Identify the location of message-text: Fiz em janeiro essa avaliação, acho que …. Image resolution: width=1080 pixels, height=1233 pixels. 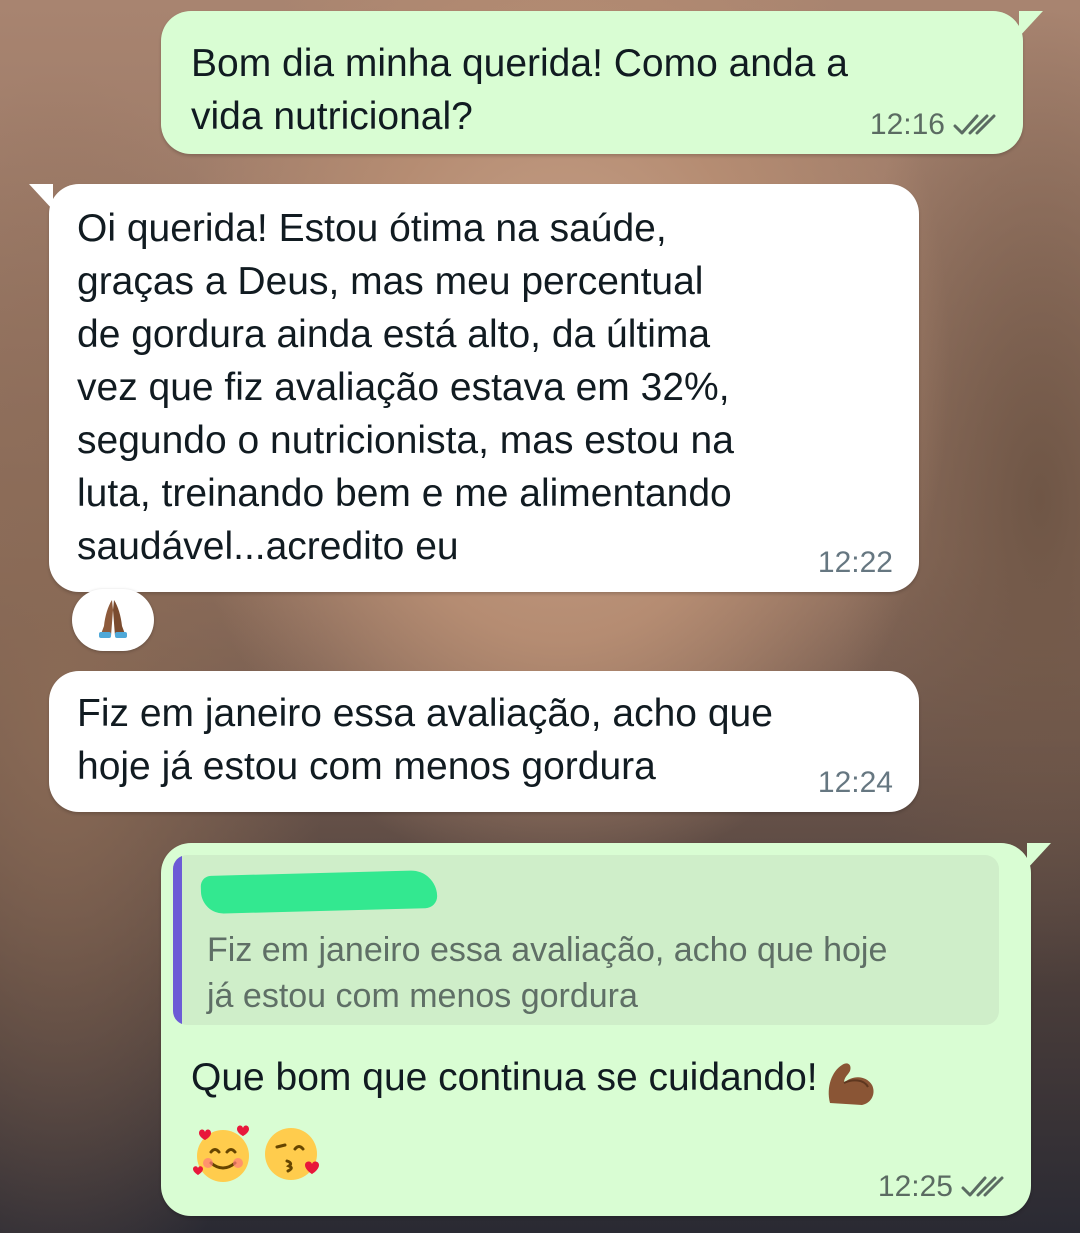
(425, 740).